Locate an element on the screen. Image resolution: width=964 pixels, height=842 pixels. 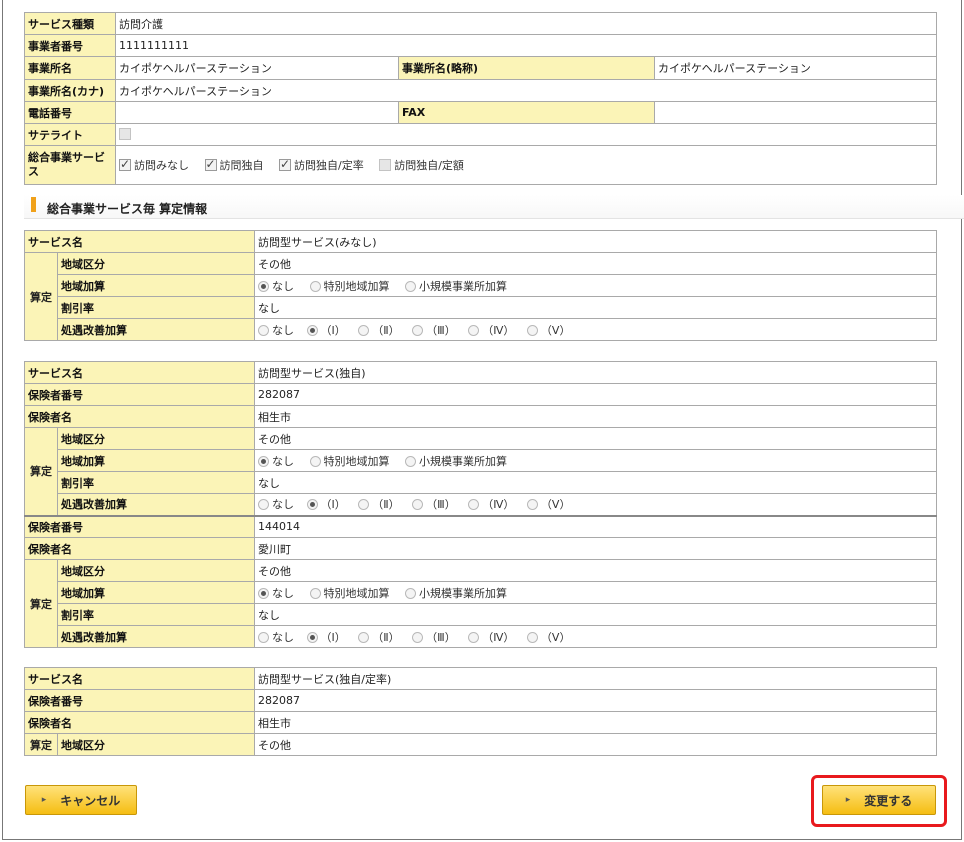
general-option: 訪問独自 is located at coordinates (234, 165).